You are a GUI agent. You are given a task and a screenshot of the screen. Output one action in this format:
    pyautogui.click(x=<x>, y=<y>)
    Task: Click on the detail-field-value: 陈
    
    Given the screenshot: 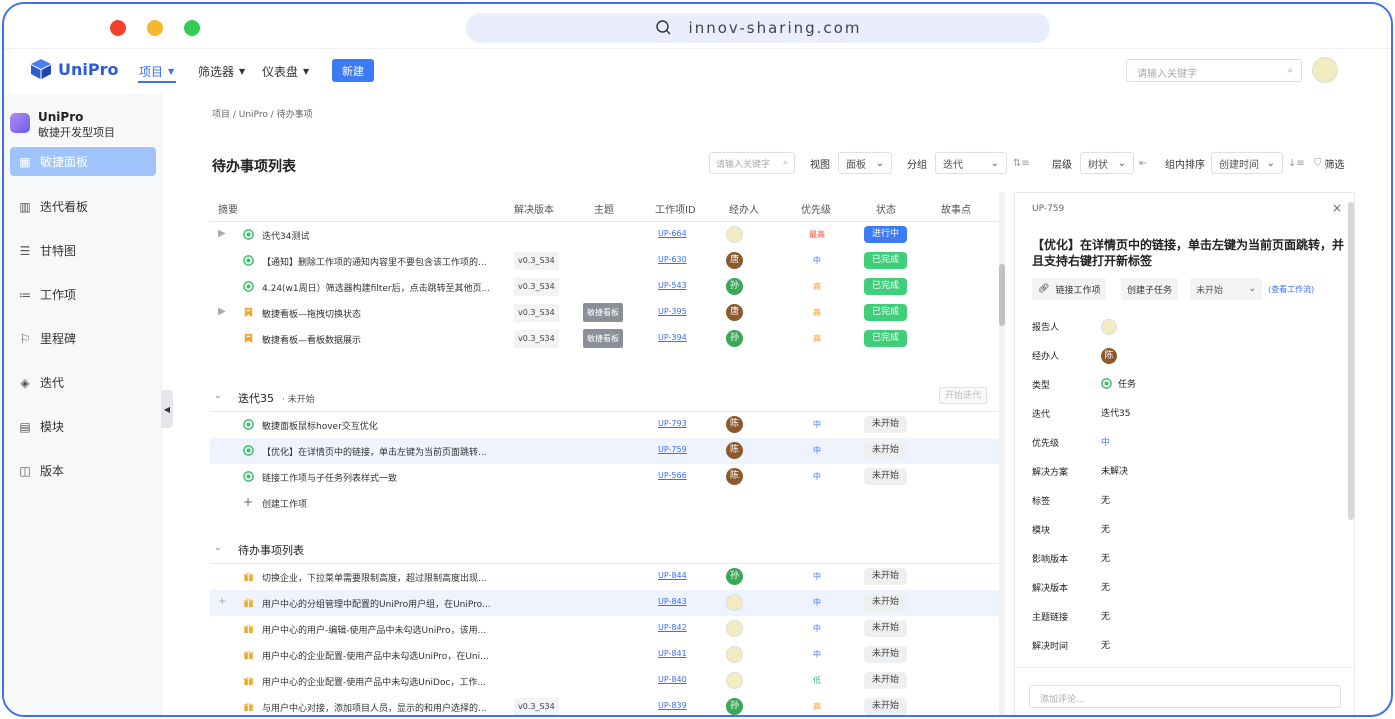 What is the action you would take?
    pyautogui.click(x=1109, y=356)
    